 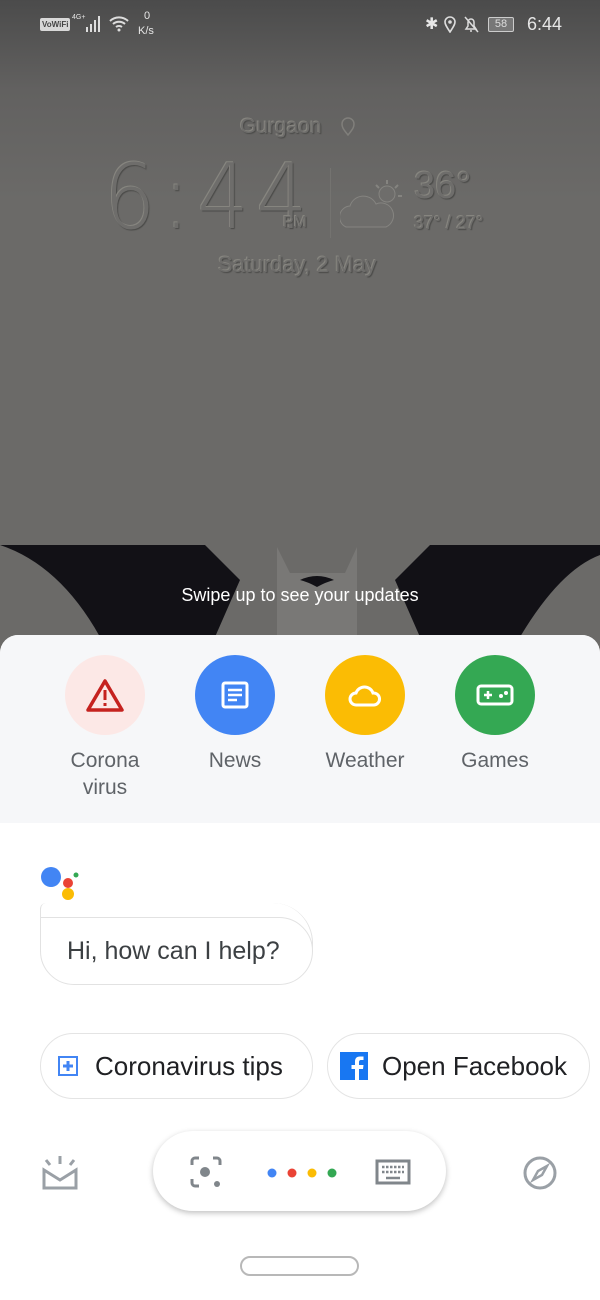 What do you see at coordinates (300, 729) in the screenshot?
I see `topics-row: Corona virus News Weather Games` at bounding box center [300, 729].